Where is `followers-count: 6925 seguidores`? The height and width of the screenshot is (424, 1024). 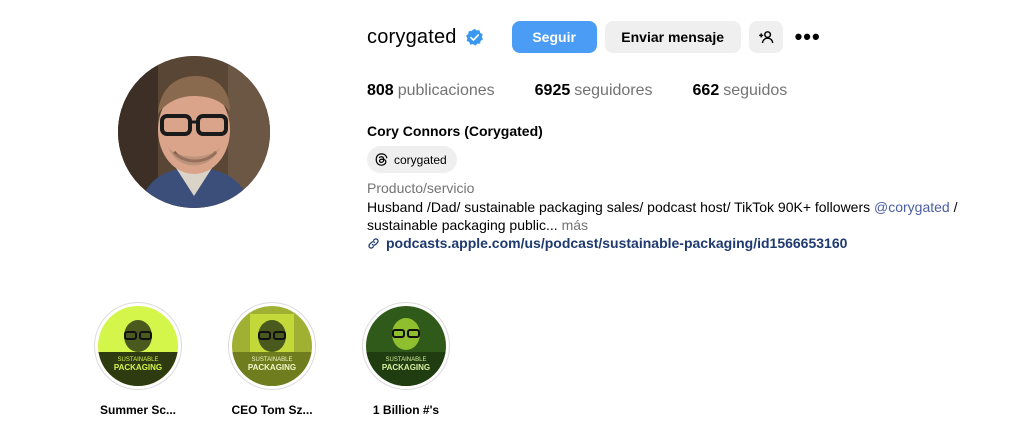
followers-count: 6925 seguidores is located at coordinates (594, 91).